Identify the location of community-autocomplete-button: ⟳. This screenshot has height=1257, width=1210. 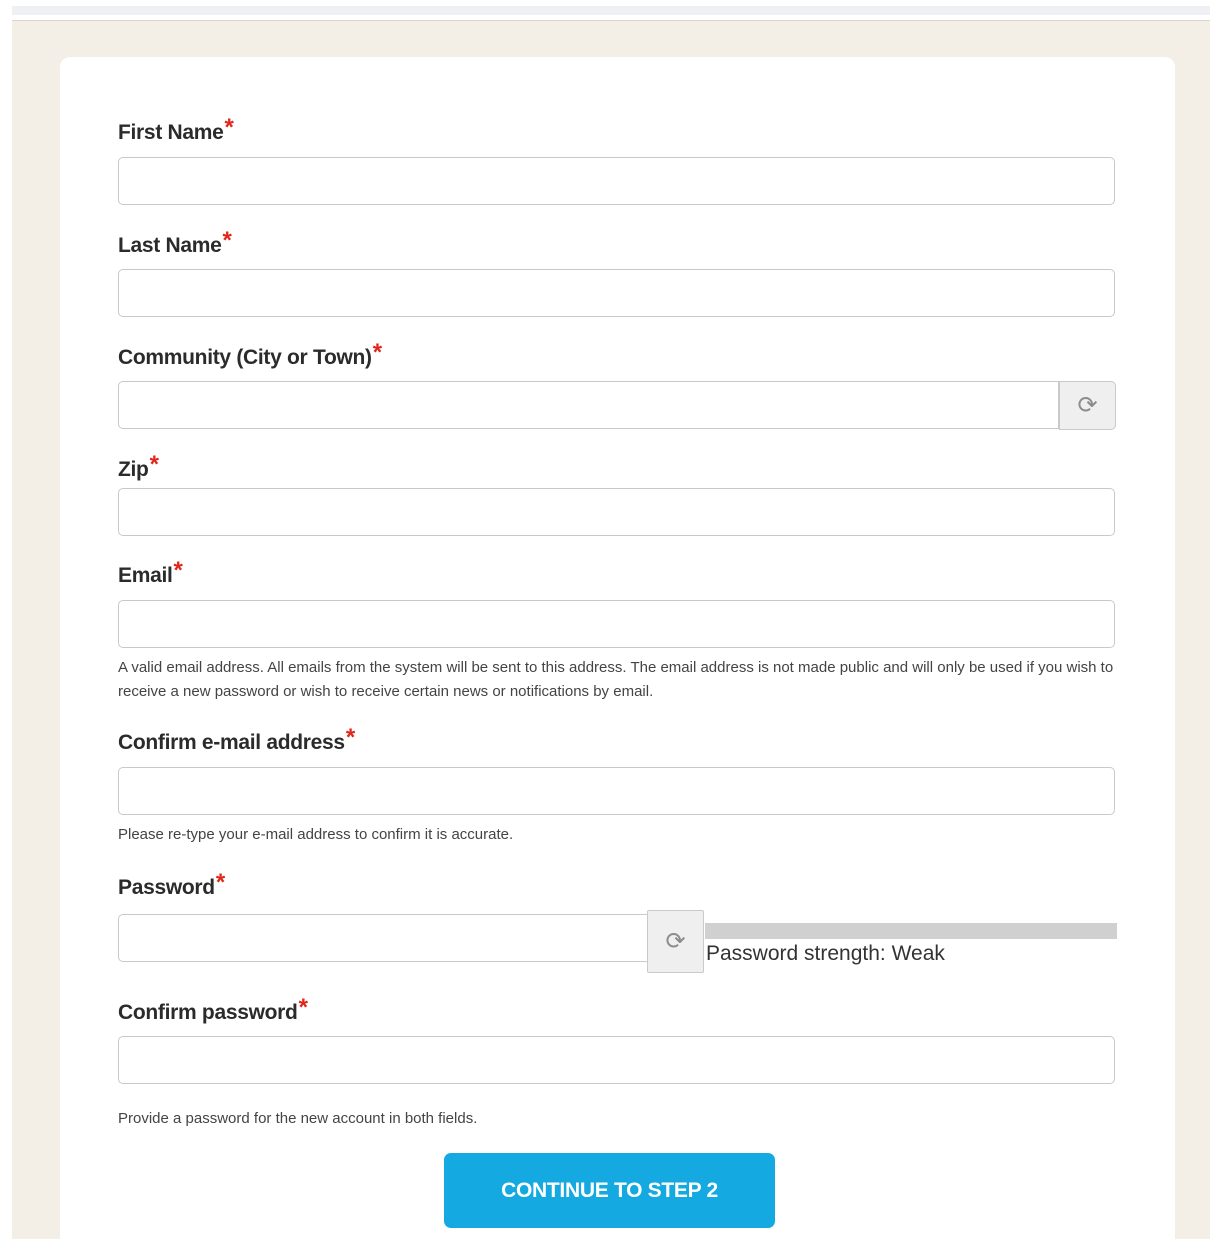
(1087, 405).